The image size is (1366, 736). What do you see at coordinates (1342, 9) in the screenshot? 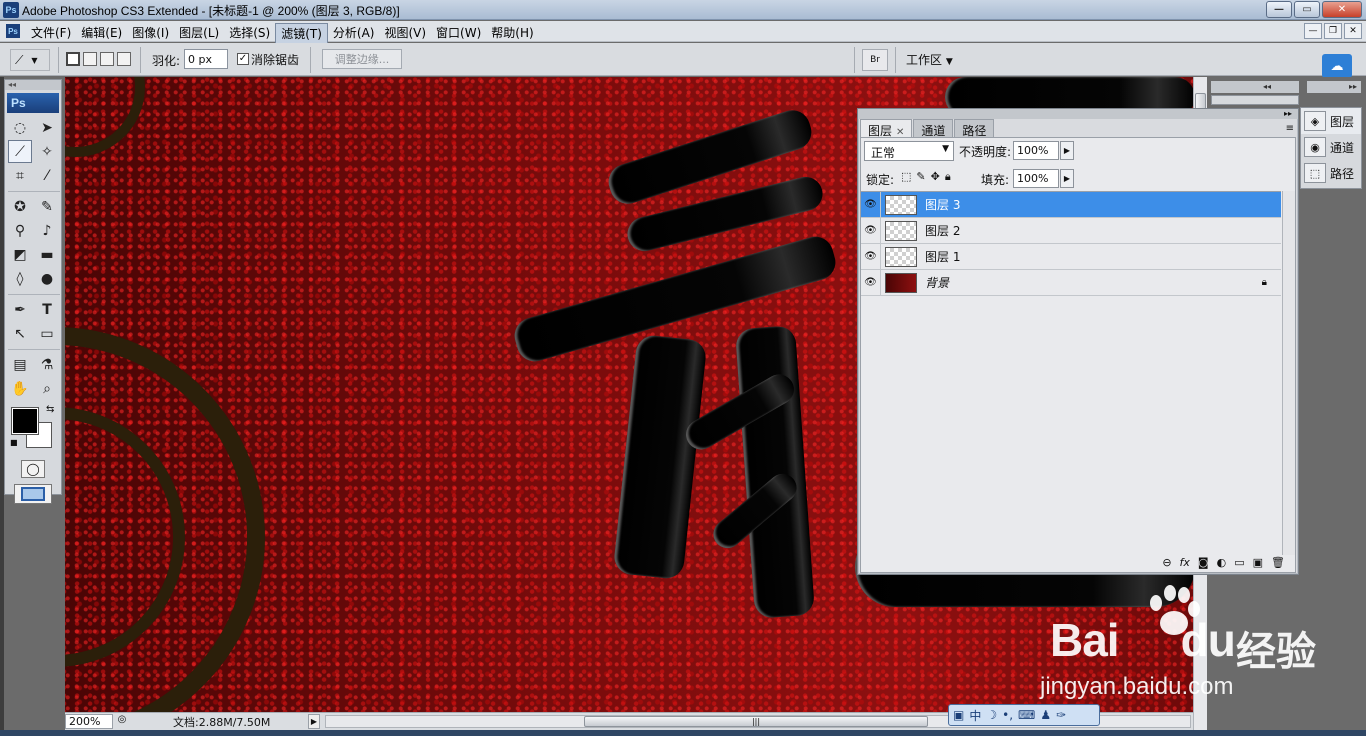
I see `close-button: ✕` at bounding box center [1342, 9].